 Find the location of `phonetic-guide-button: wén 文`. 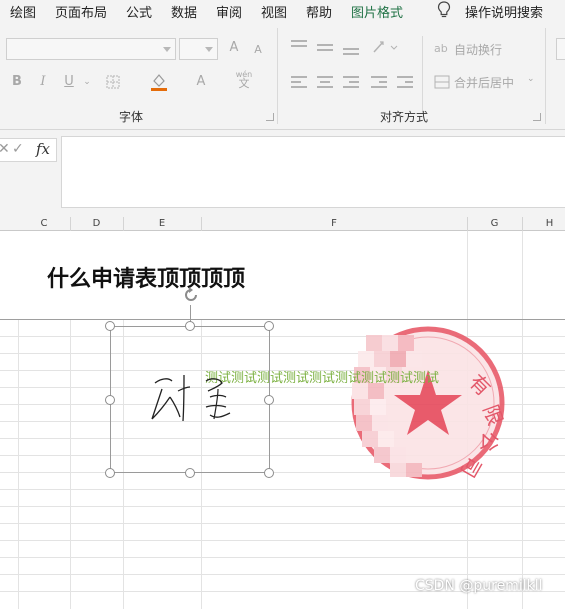

phonetic-guide-button: wén 文 is located at coordinates (244, 79).